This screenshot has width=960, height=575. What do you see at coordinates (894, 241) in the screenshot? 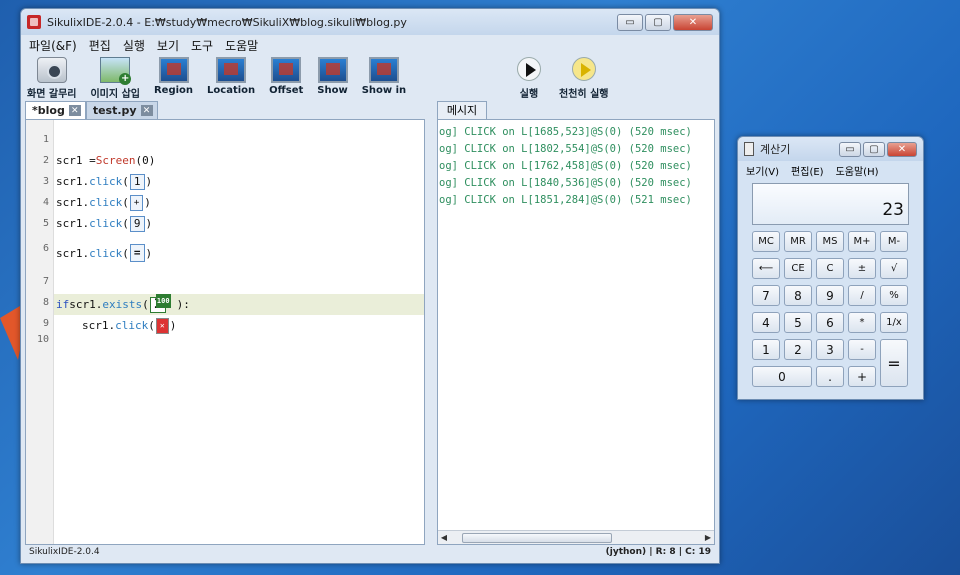
I see `key-mminus: M-` at bounding box center [894, 241].